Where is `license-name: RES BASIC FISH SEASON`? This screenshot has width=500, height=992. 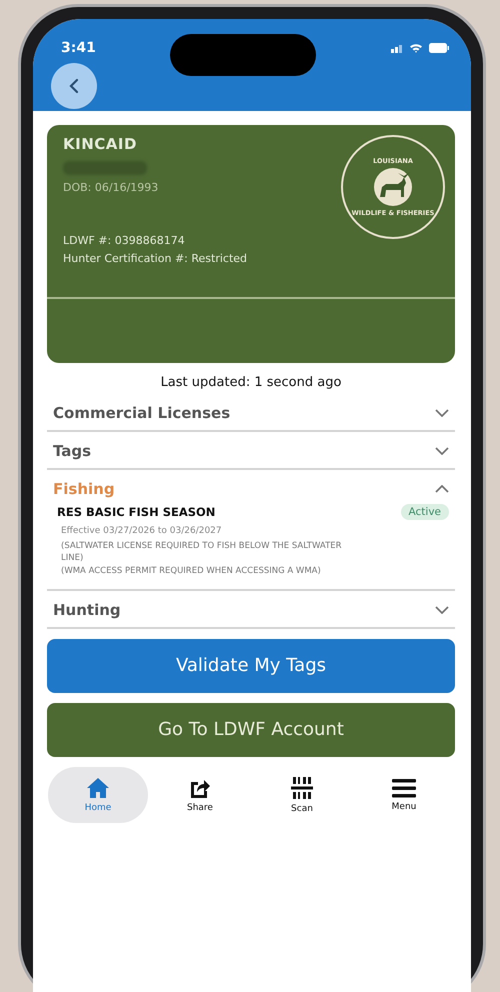
license-name: RES BASIC FISH SEASON is located at coordinates (136, 512).